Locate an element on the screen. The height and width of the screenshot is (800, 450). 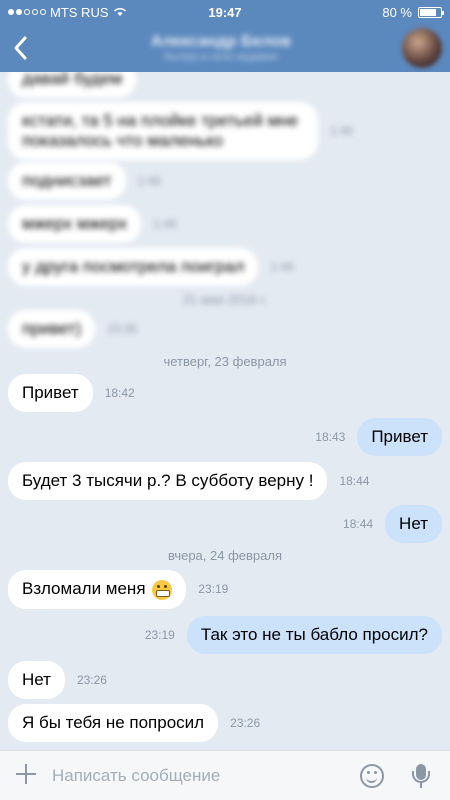
message-incoming-blurred: привет) 23:35 is located at coordinates (72, 329).